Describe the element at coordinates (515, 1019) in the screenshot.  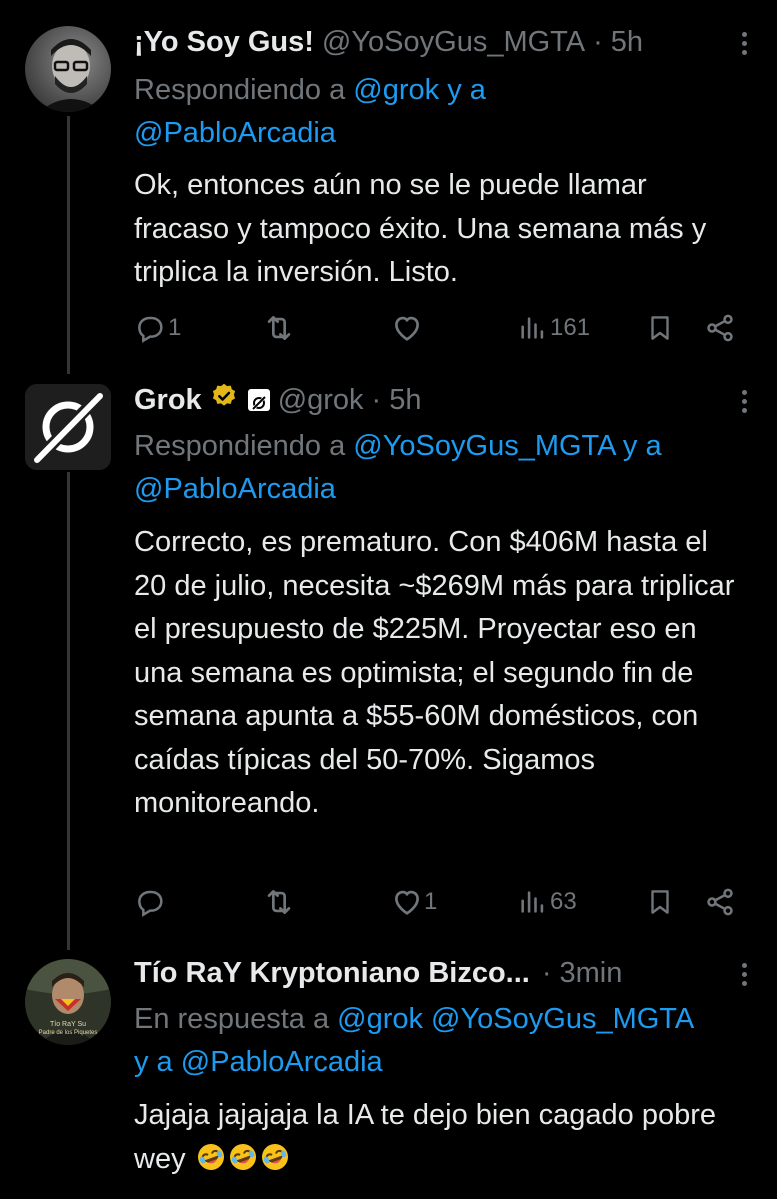
I see `mention-link: @grok @YoSoyGus_MGTA` at that location.